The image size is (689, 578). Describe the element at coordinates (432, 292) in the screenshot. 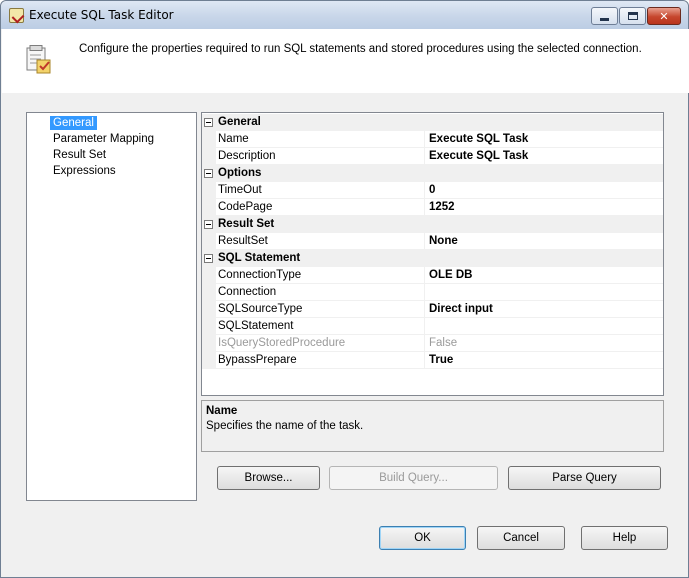

I see `property-row-connection: Connection` at that location.